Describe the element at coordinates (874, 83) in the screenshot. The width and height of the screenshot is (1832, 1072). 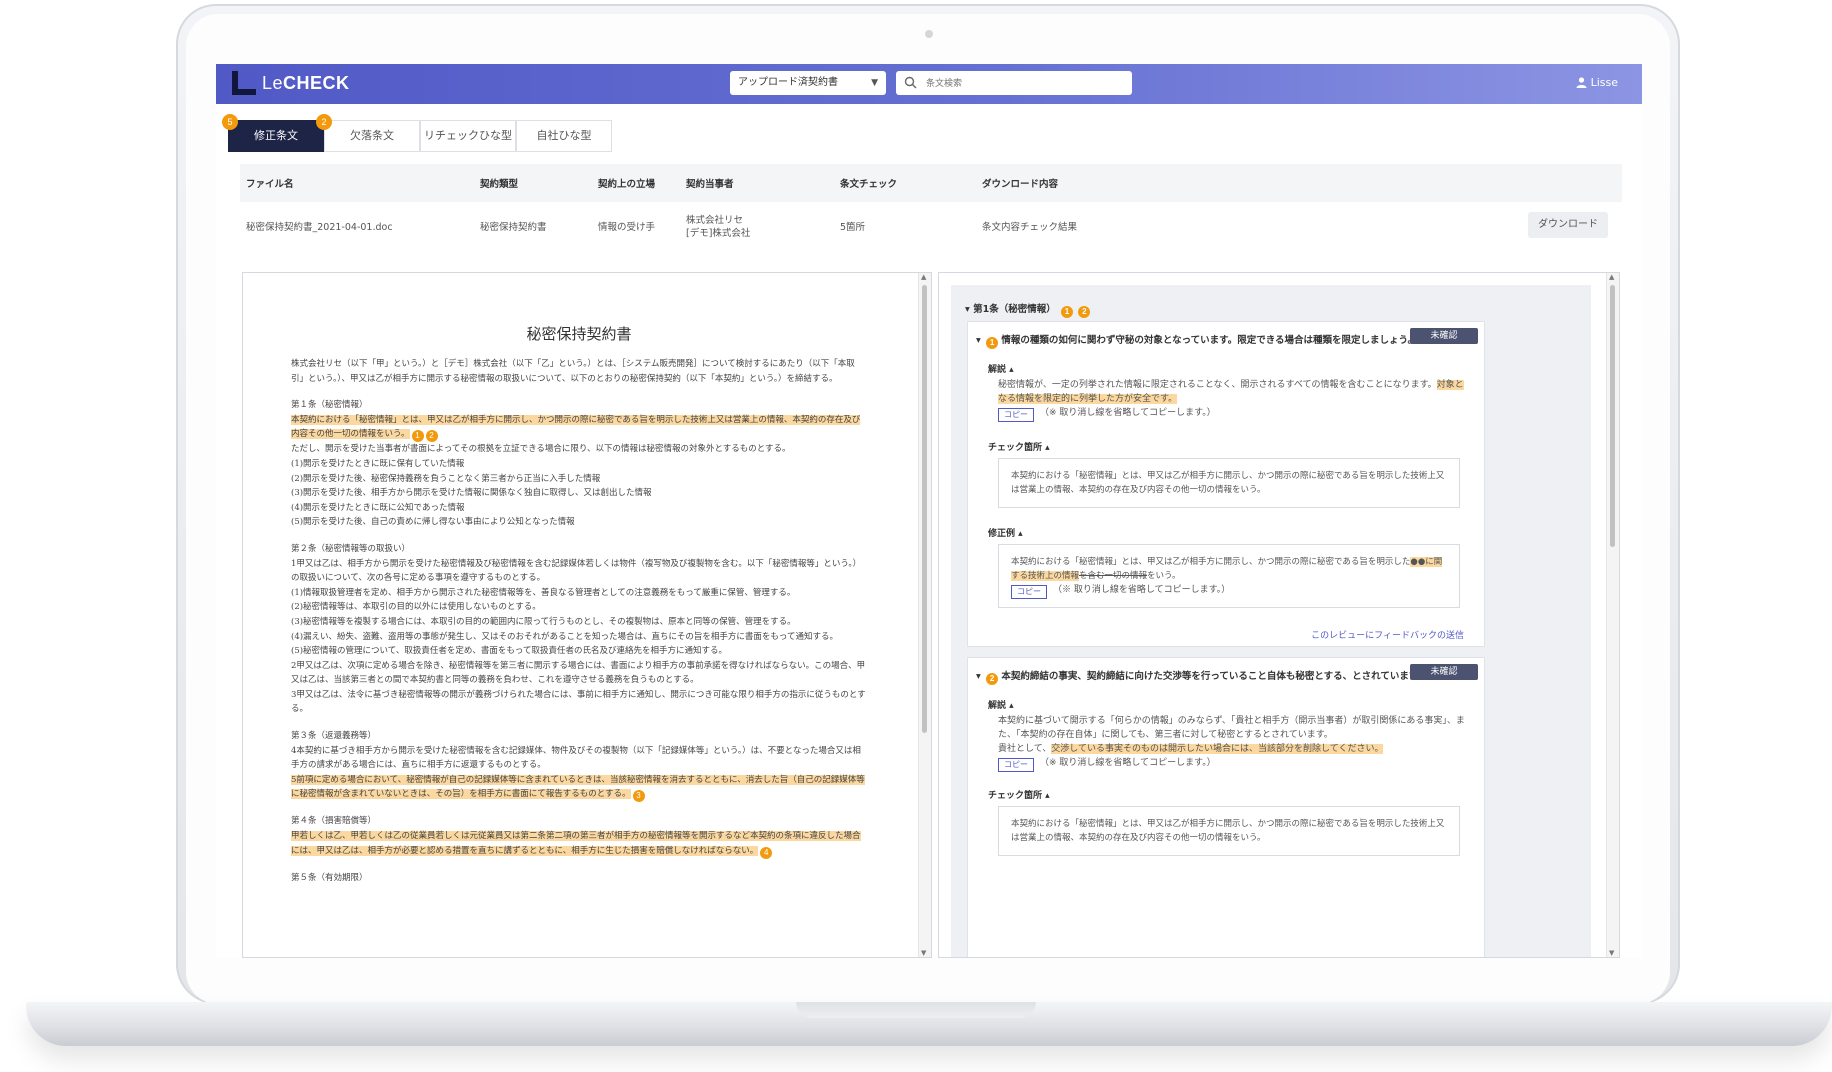
I see `chevron-down-icon: ▼` at that location.